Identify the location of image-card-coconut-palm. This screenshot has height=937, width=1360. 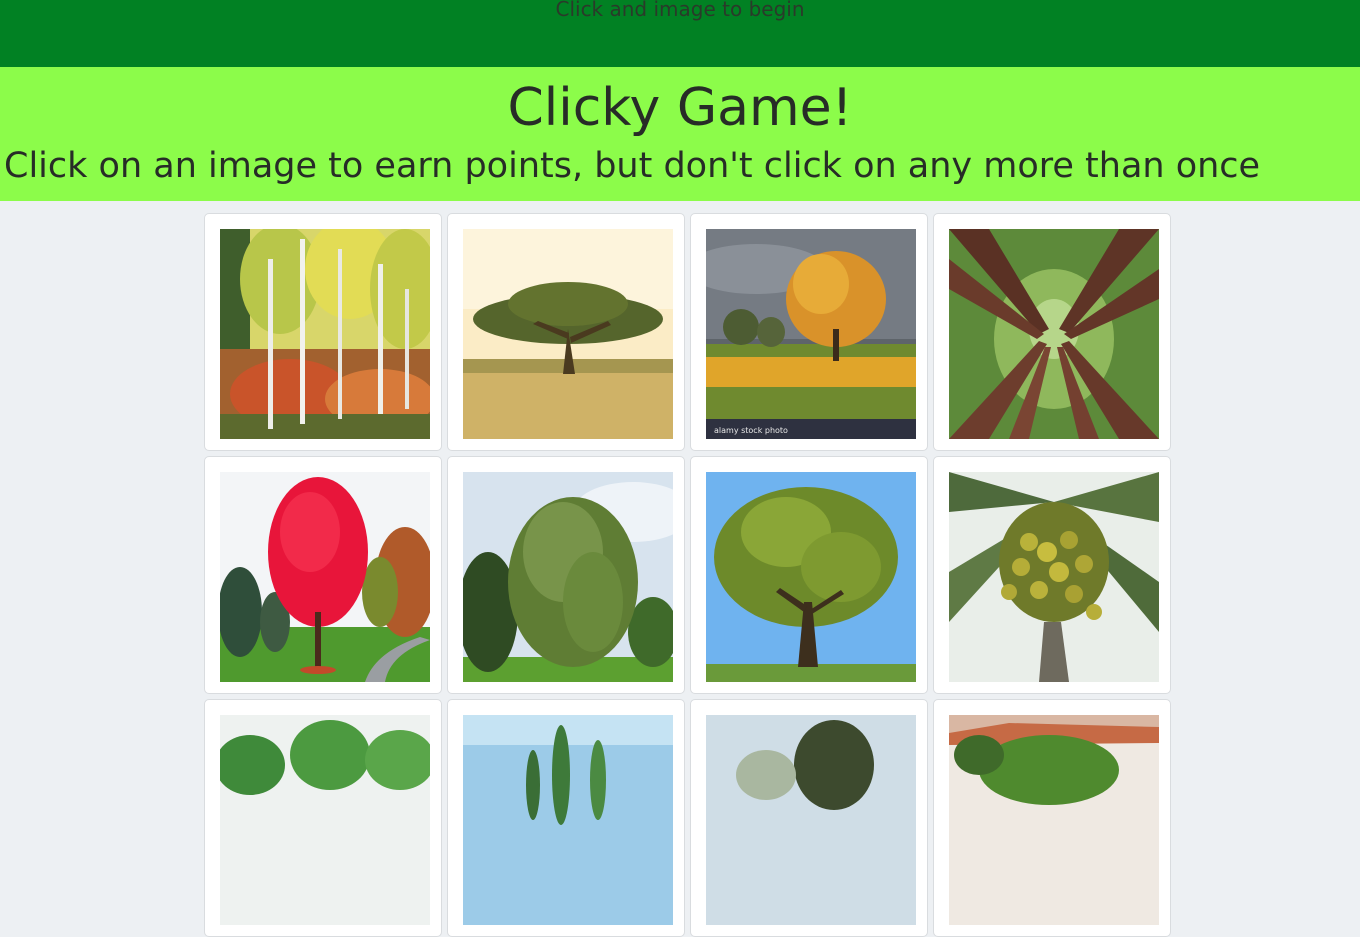
(1052, 575).